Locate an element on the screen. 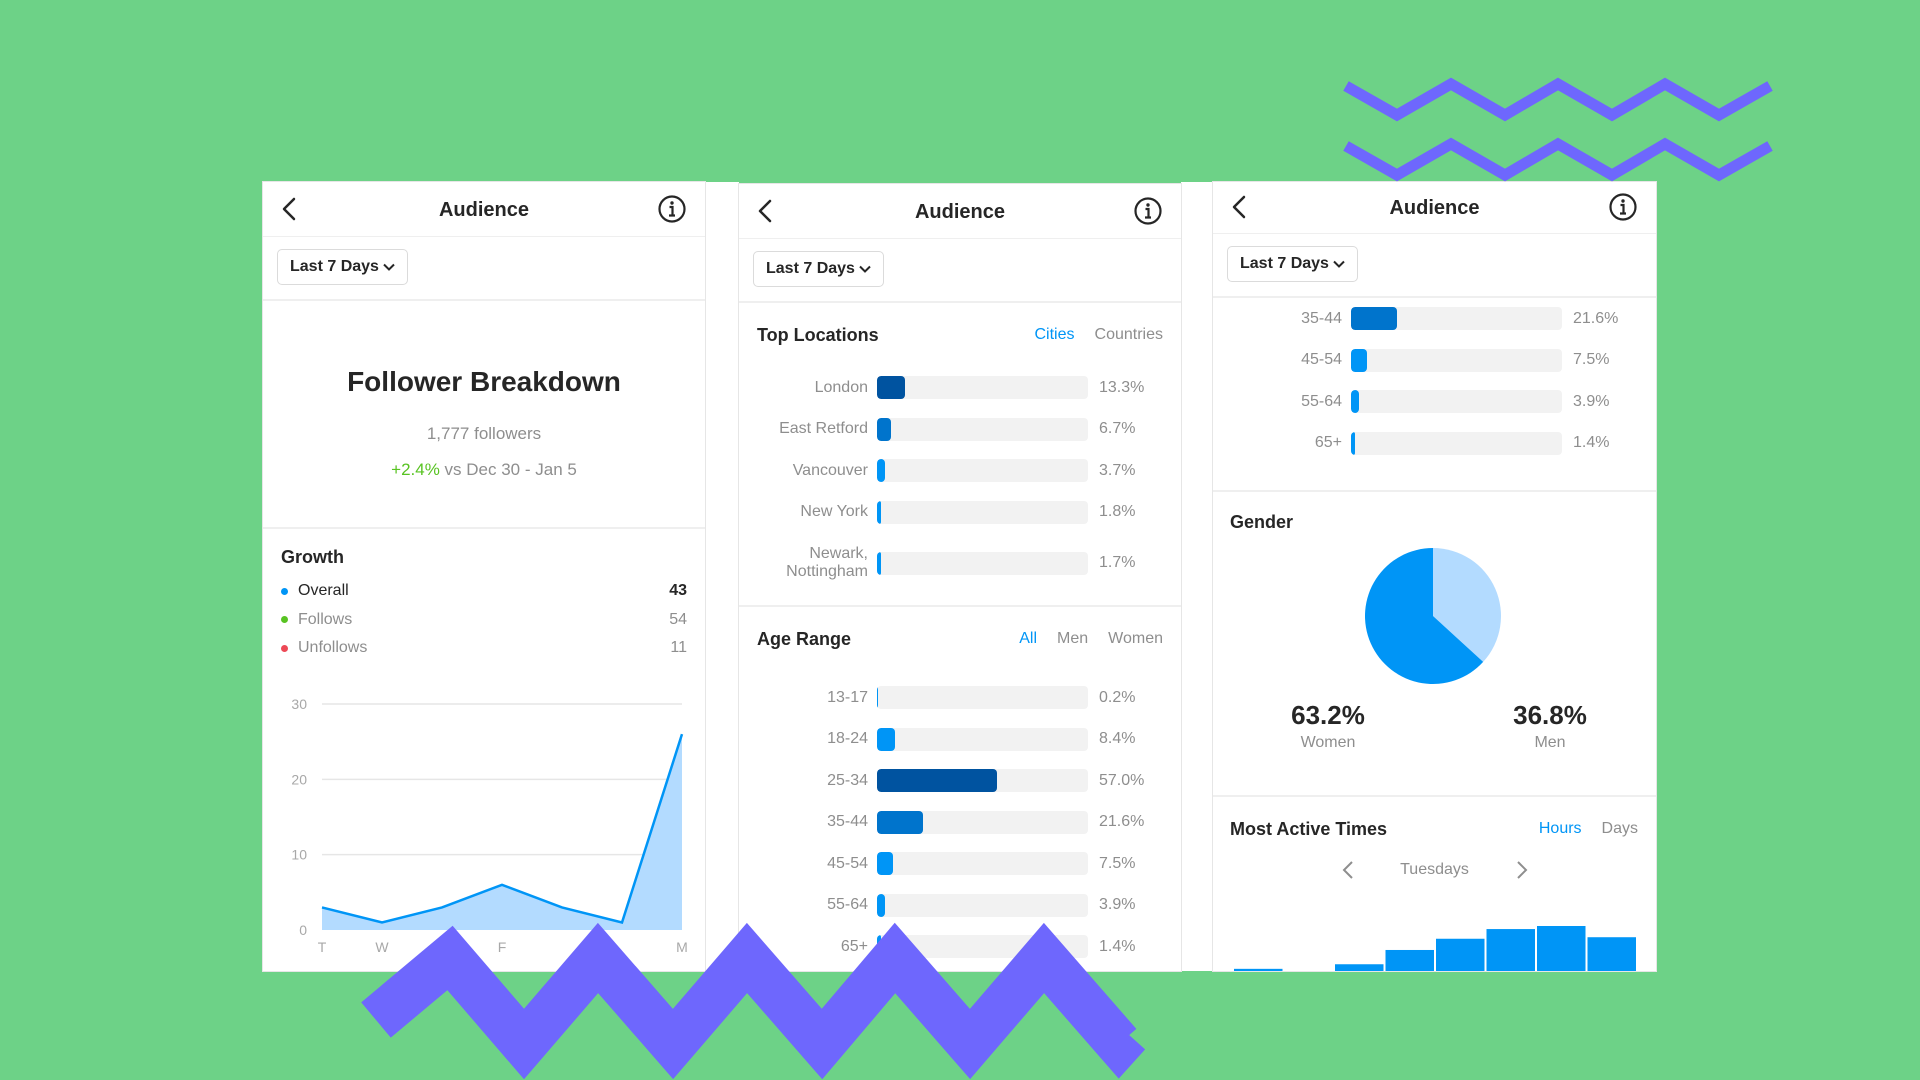 Image resolution: width=1920 pixels, height=1080 pixels. bar-row: 25-34 57.0% is located at coordinates (941, 781).